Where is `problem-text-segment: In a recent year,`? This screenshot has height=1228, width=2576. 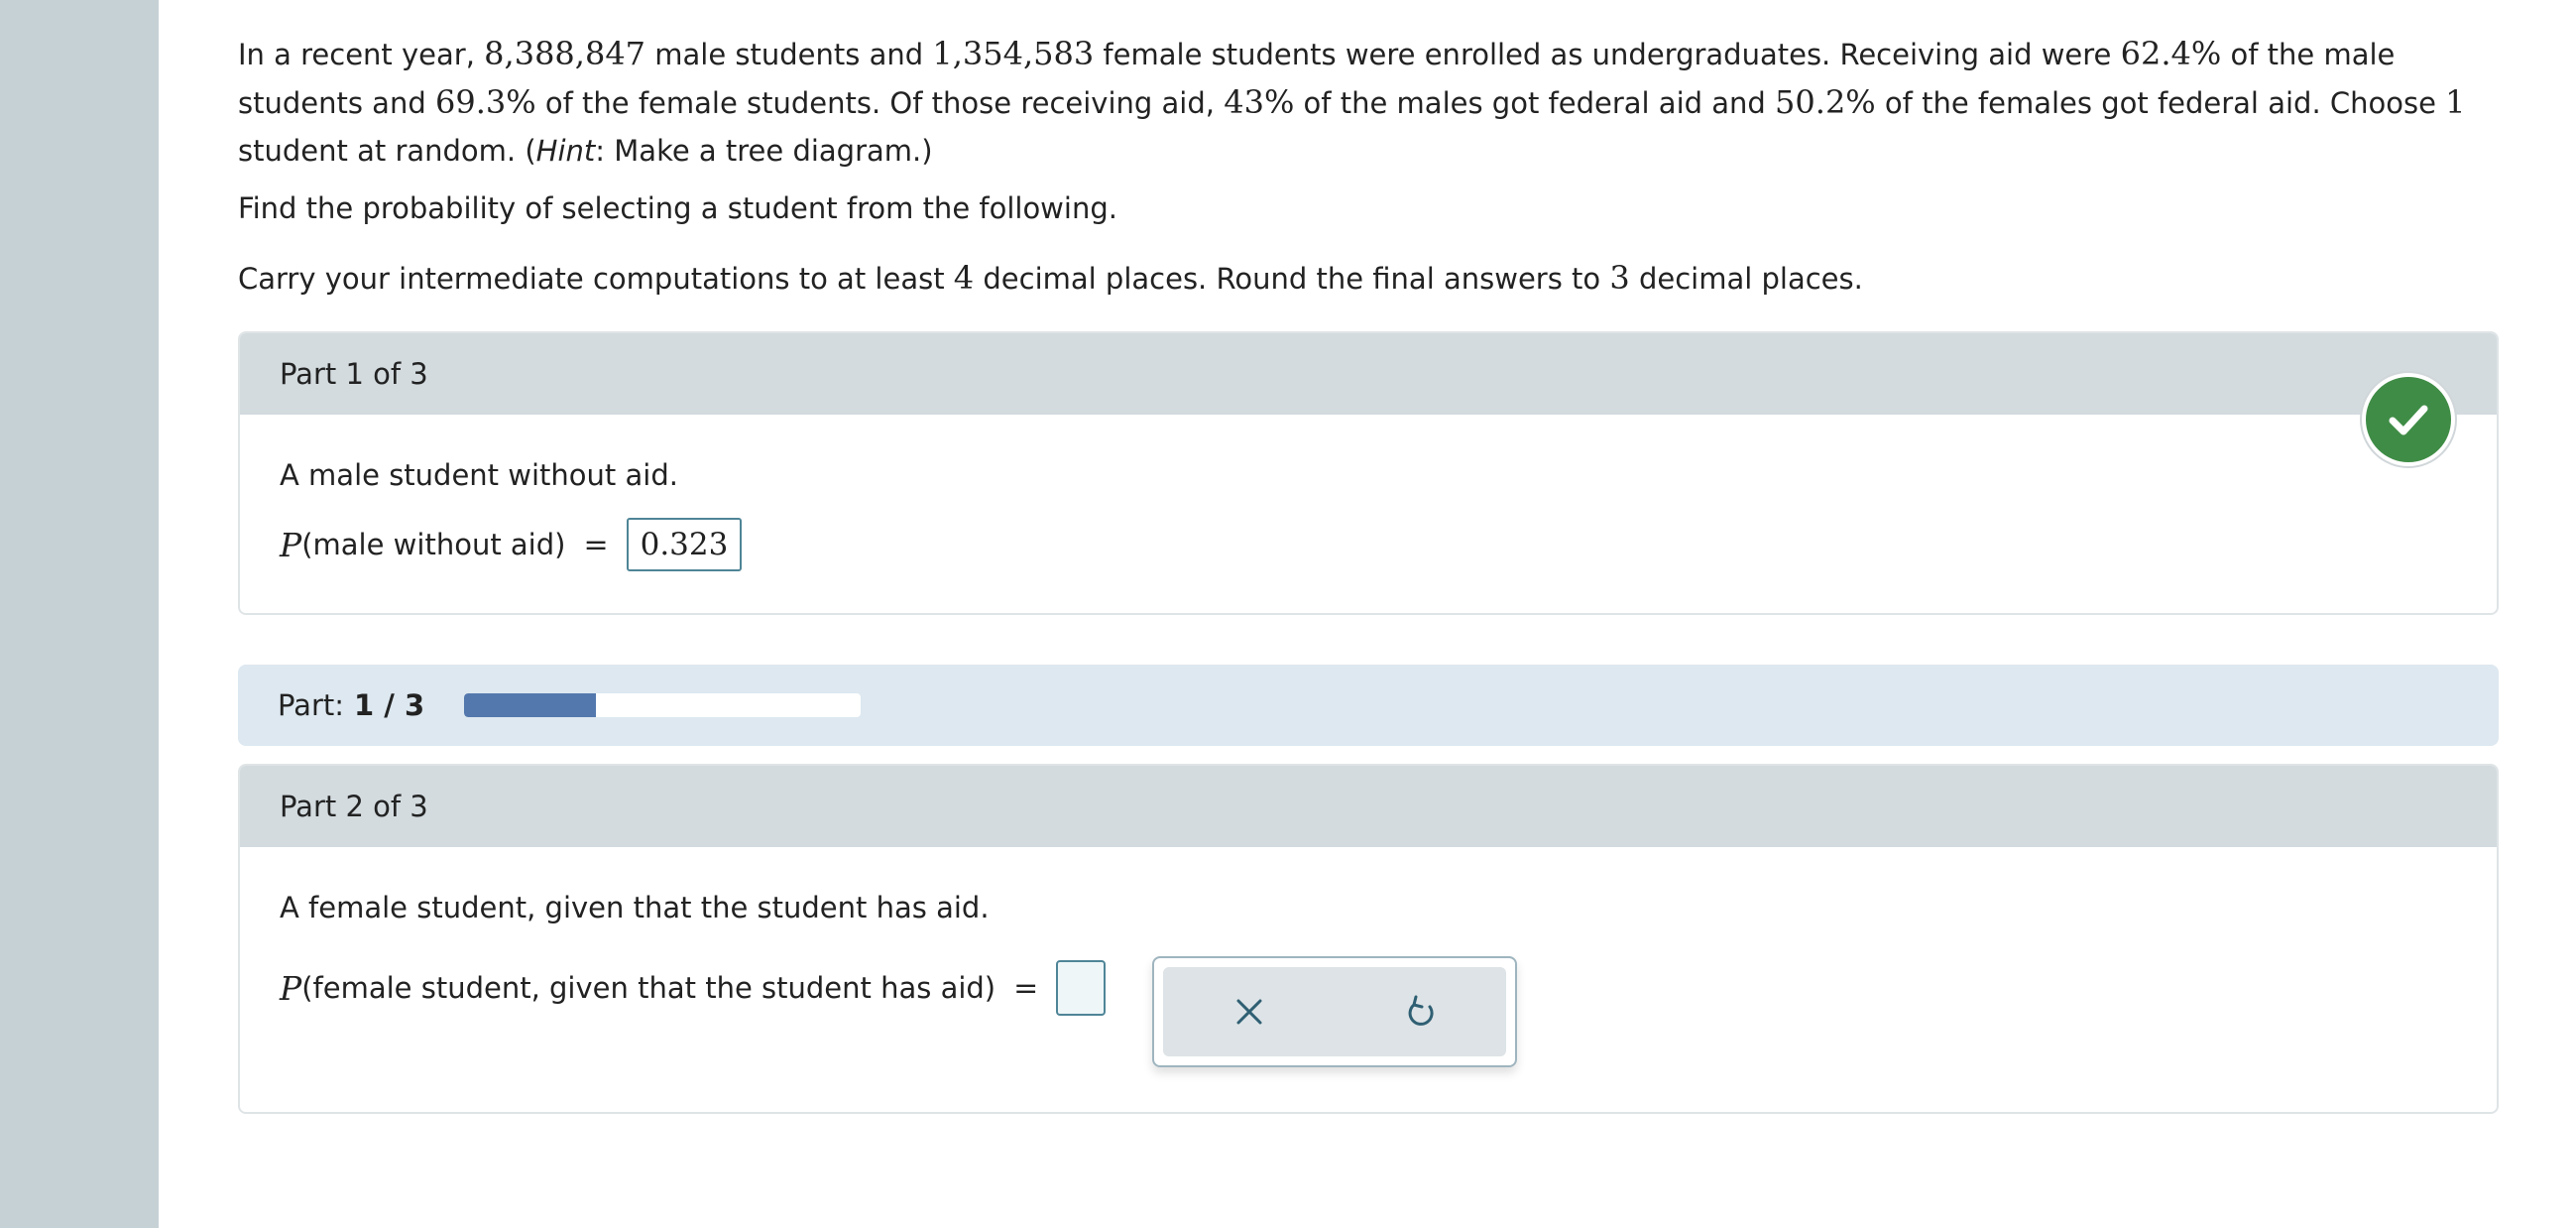 problem-text-segment: In a recent year, is located at coordinates (361, 54).